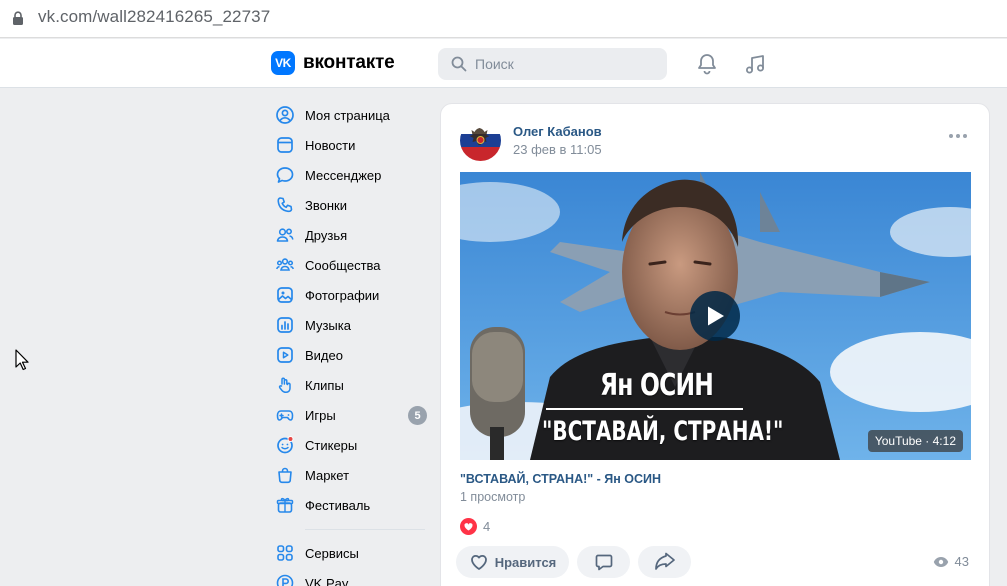 This screenshot has width=1007, height=586. What do you see at coordinates (940, 561) in the screenshot?
I see `eye-icon` at bounding box center [940, 561].